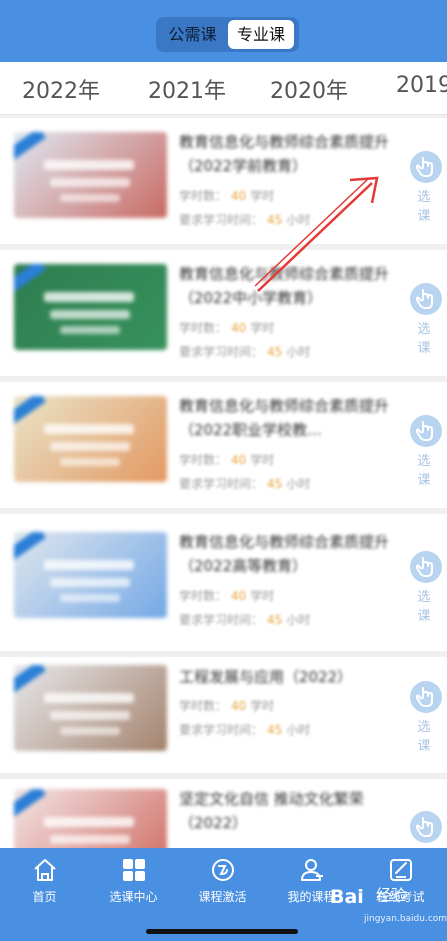 The image size is (447, 941). Describe the element at coordinates (271, 811) in the screenshot. I see `course-title: 坚定文化自信 推动文化繁荣（2022）` at that location.